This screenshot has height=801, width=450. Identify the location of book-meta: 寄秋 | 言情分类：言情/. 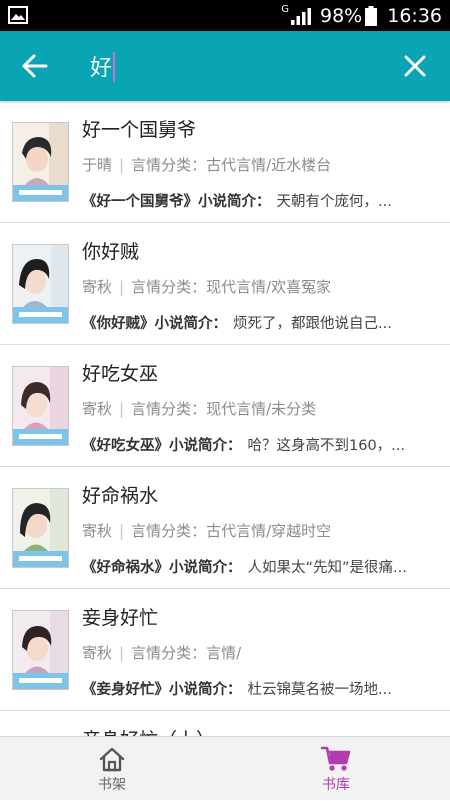
(161, 652).